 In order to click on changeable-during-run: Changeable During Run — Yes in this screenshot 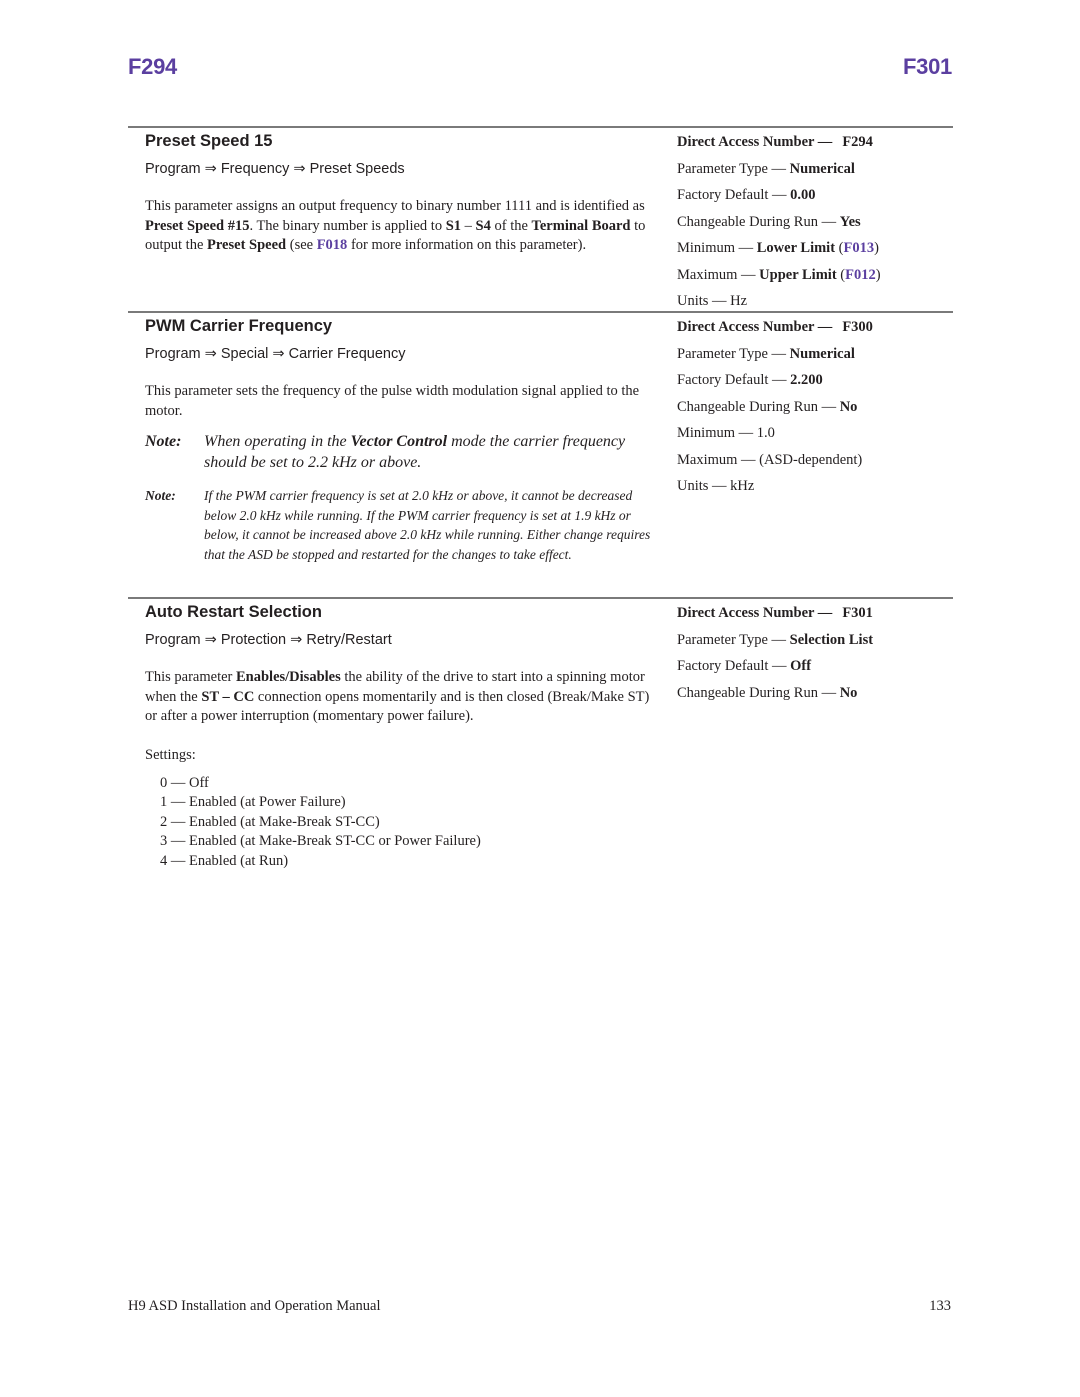, I will do `click(769, 221)`.